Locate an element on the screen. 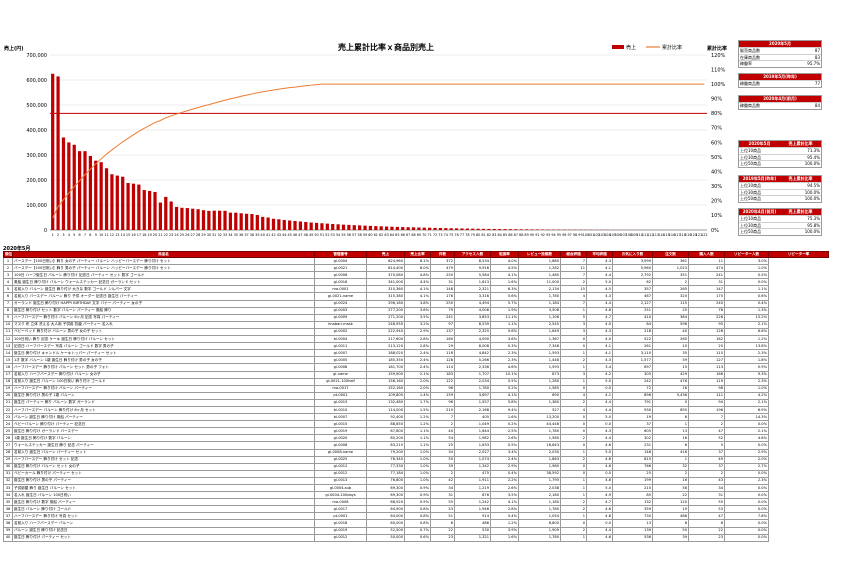  table-cell: 176 is located at coordinates (442, 296).